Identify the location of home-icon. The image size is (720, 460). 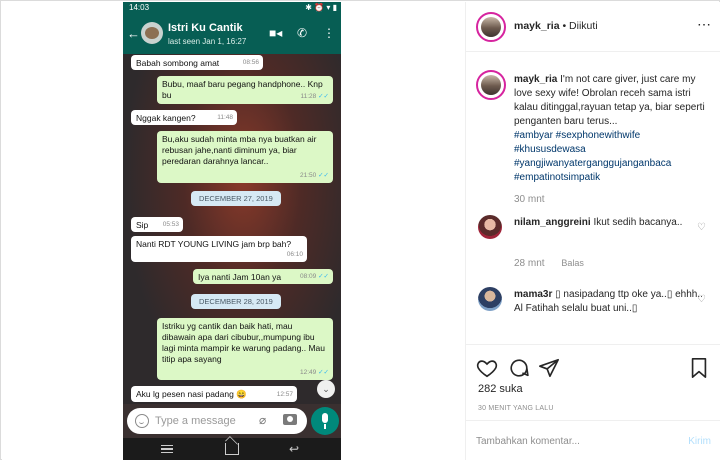
(232, 449).